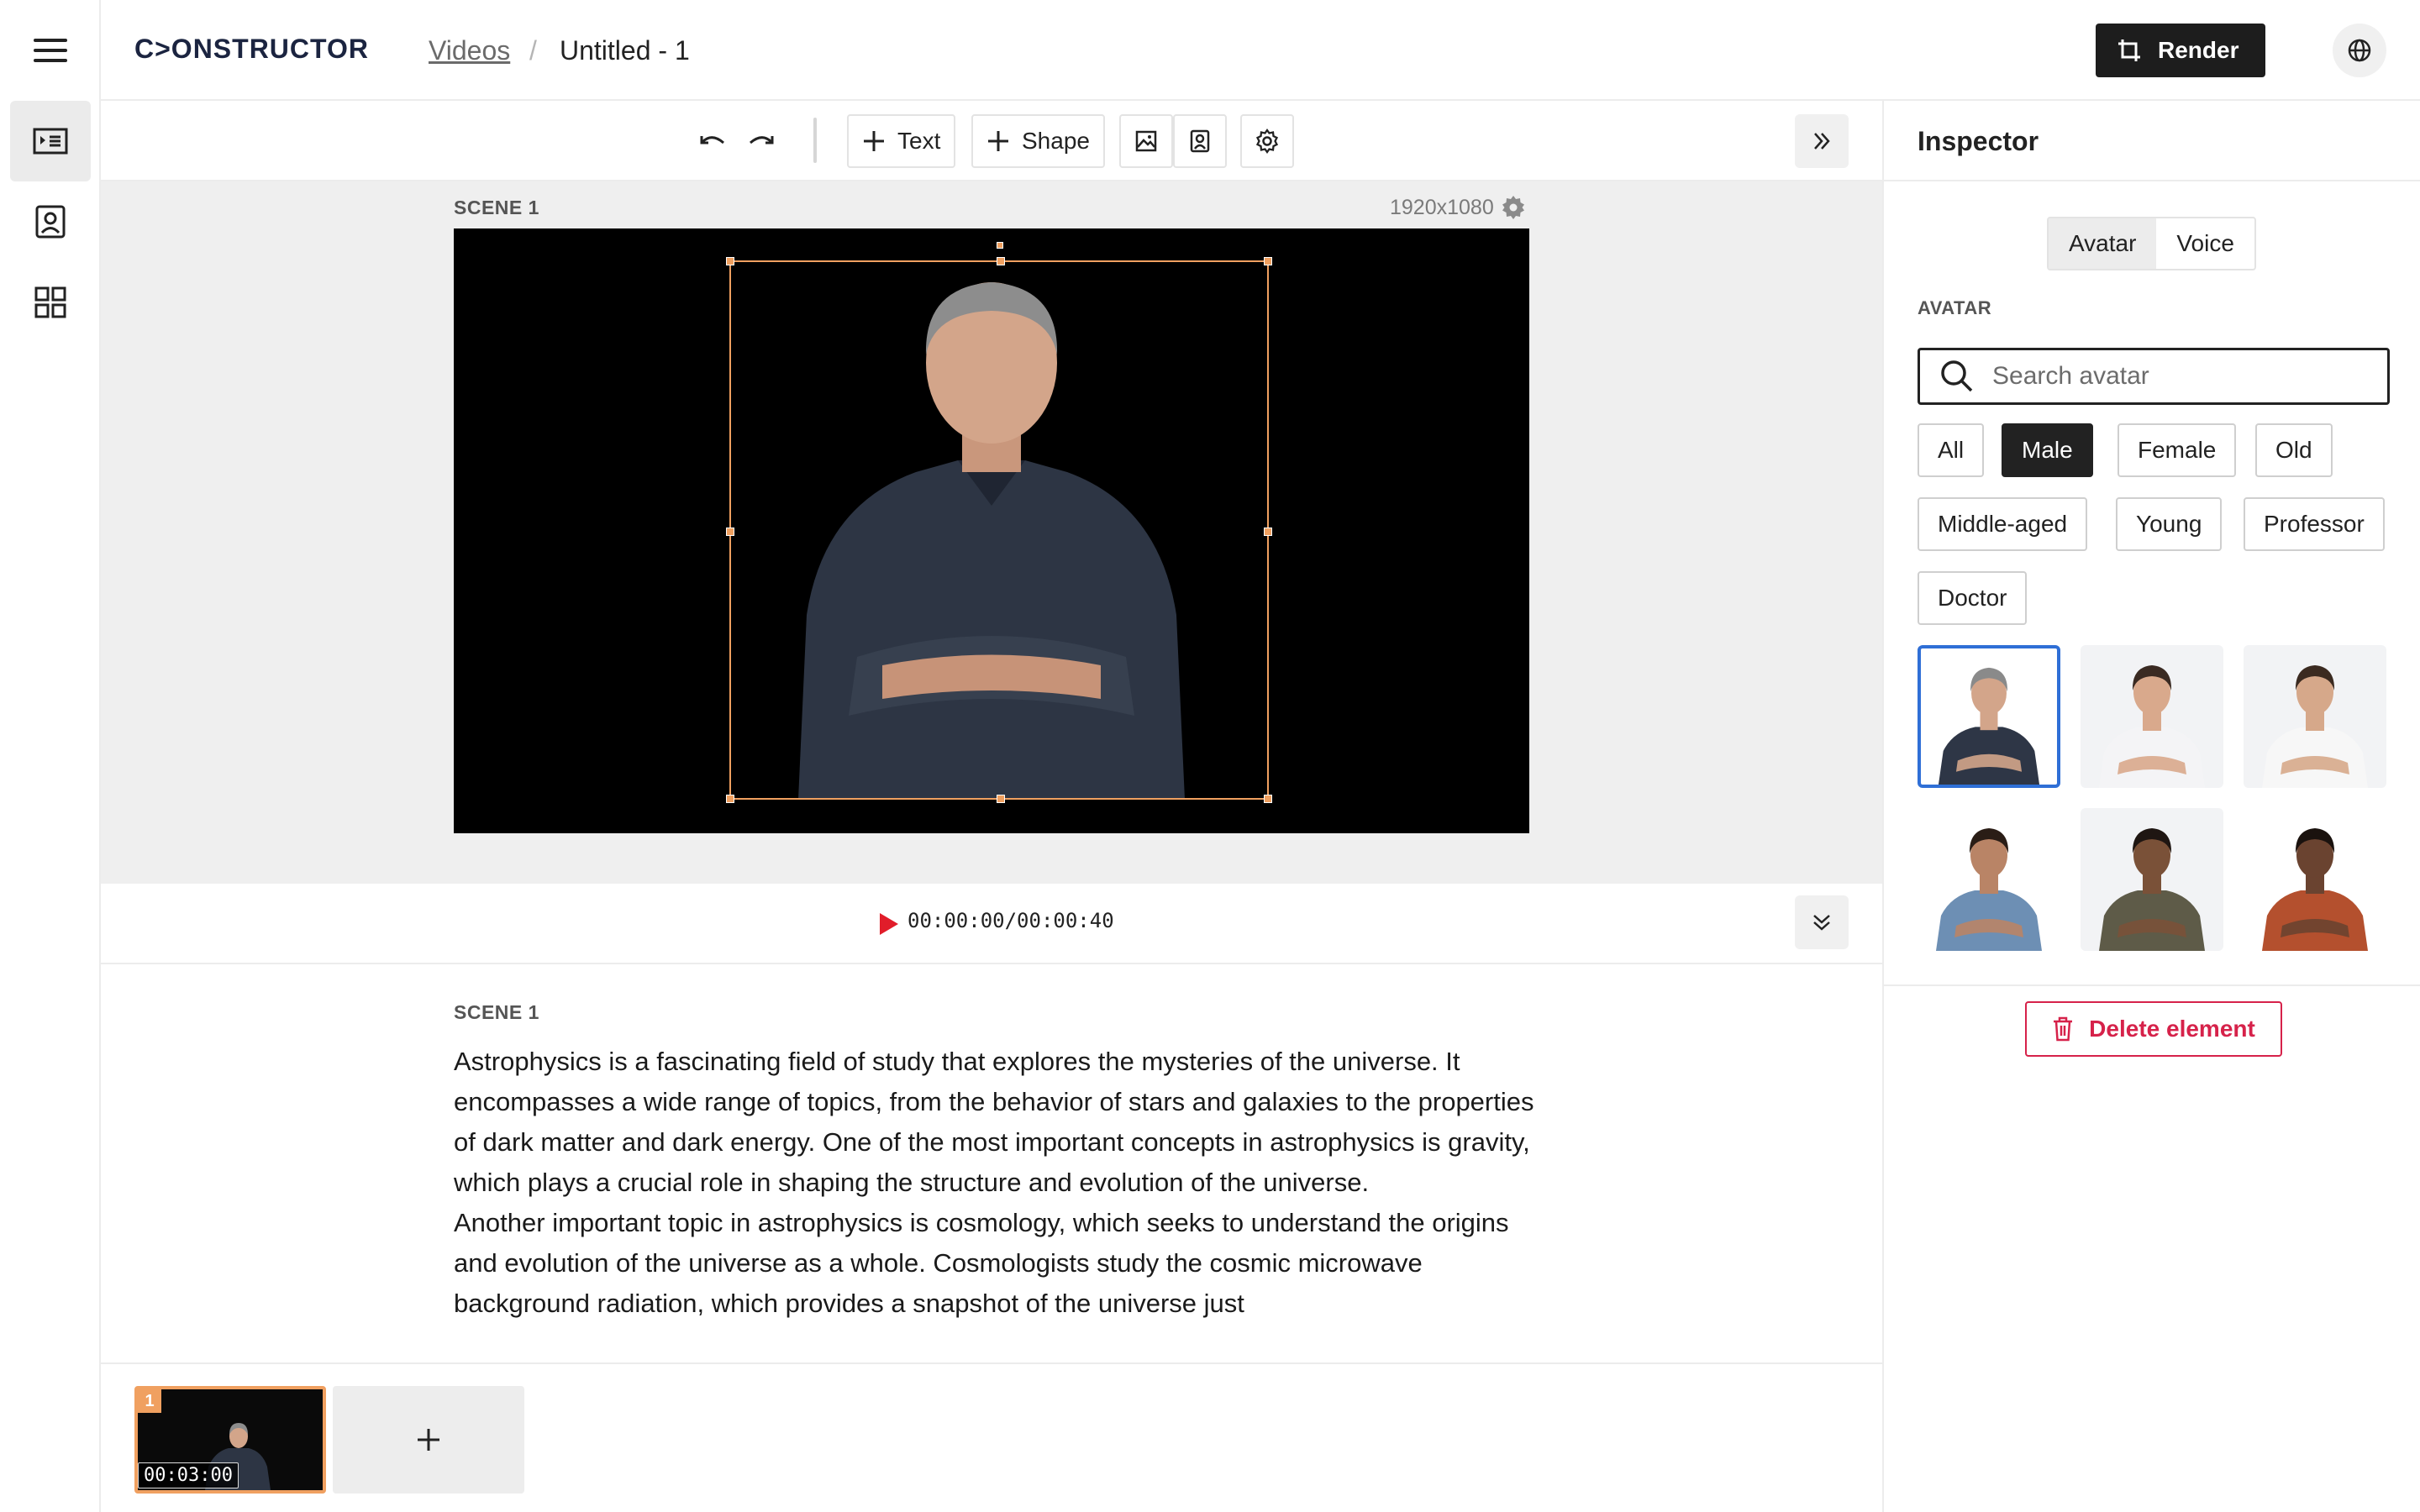 The width and height of the screenshot is (2420, 1512). I want to click on scene-settings-button, so click(1267, 141).